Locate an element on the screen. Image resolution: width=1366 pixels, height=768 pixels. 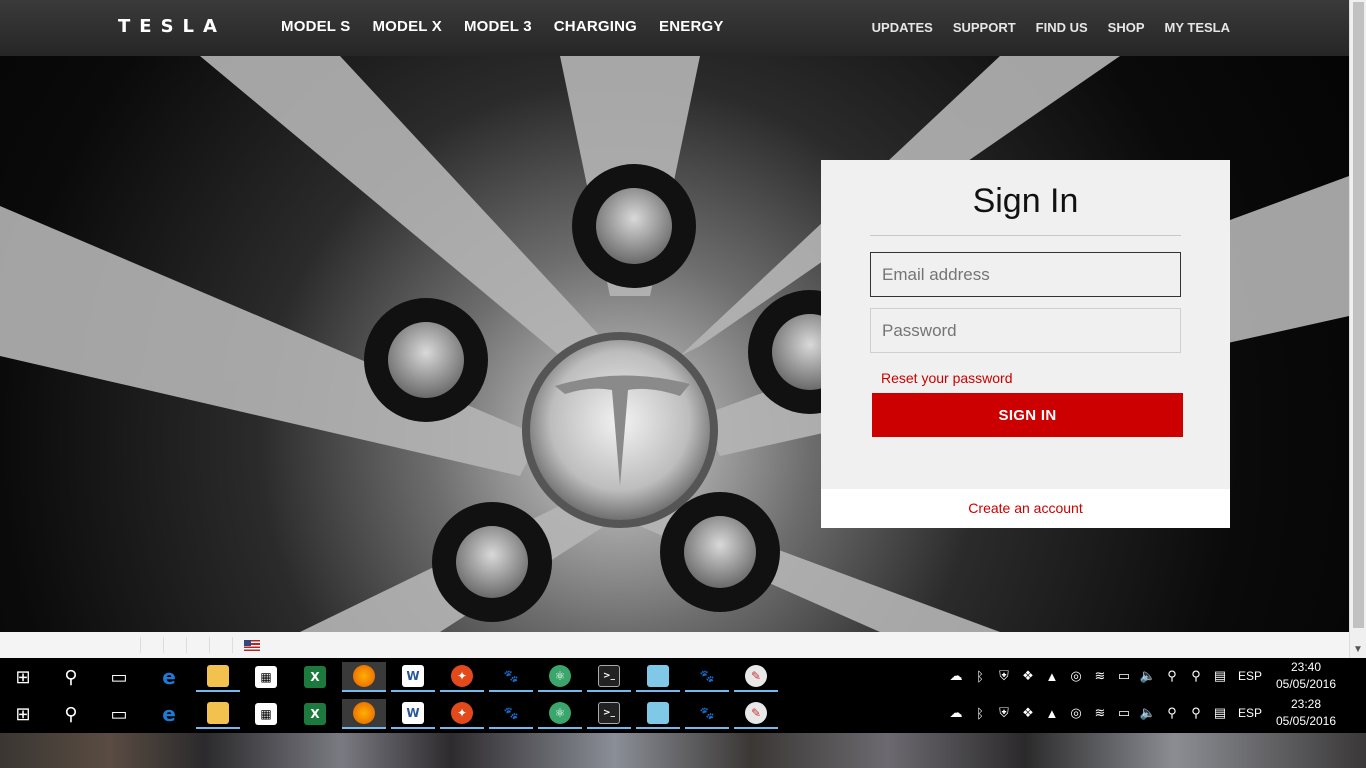
nav-energy: ENERGY is located at coordinates (691, 26).